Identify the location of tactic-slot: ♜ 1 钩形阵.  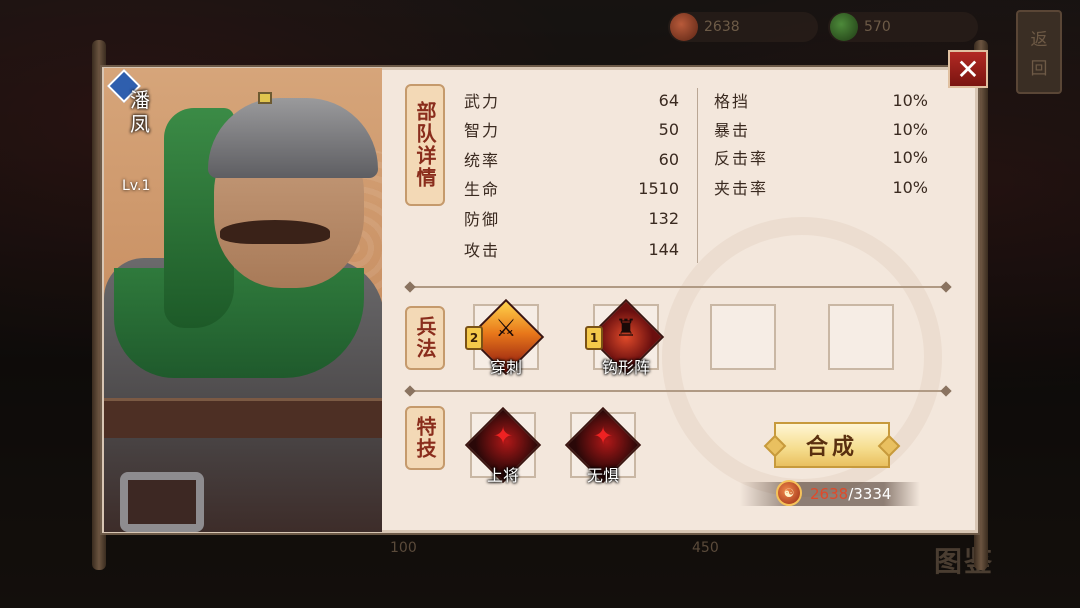
(625, 337).